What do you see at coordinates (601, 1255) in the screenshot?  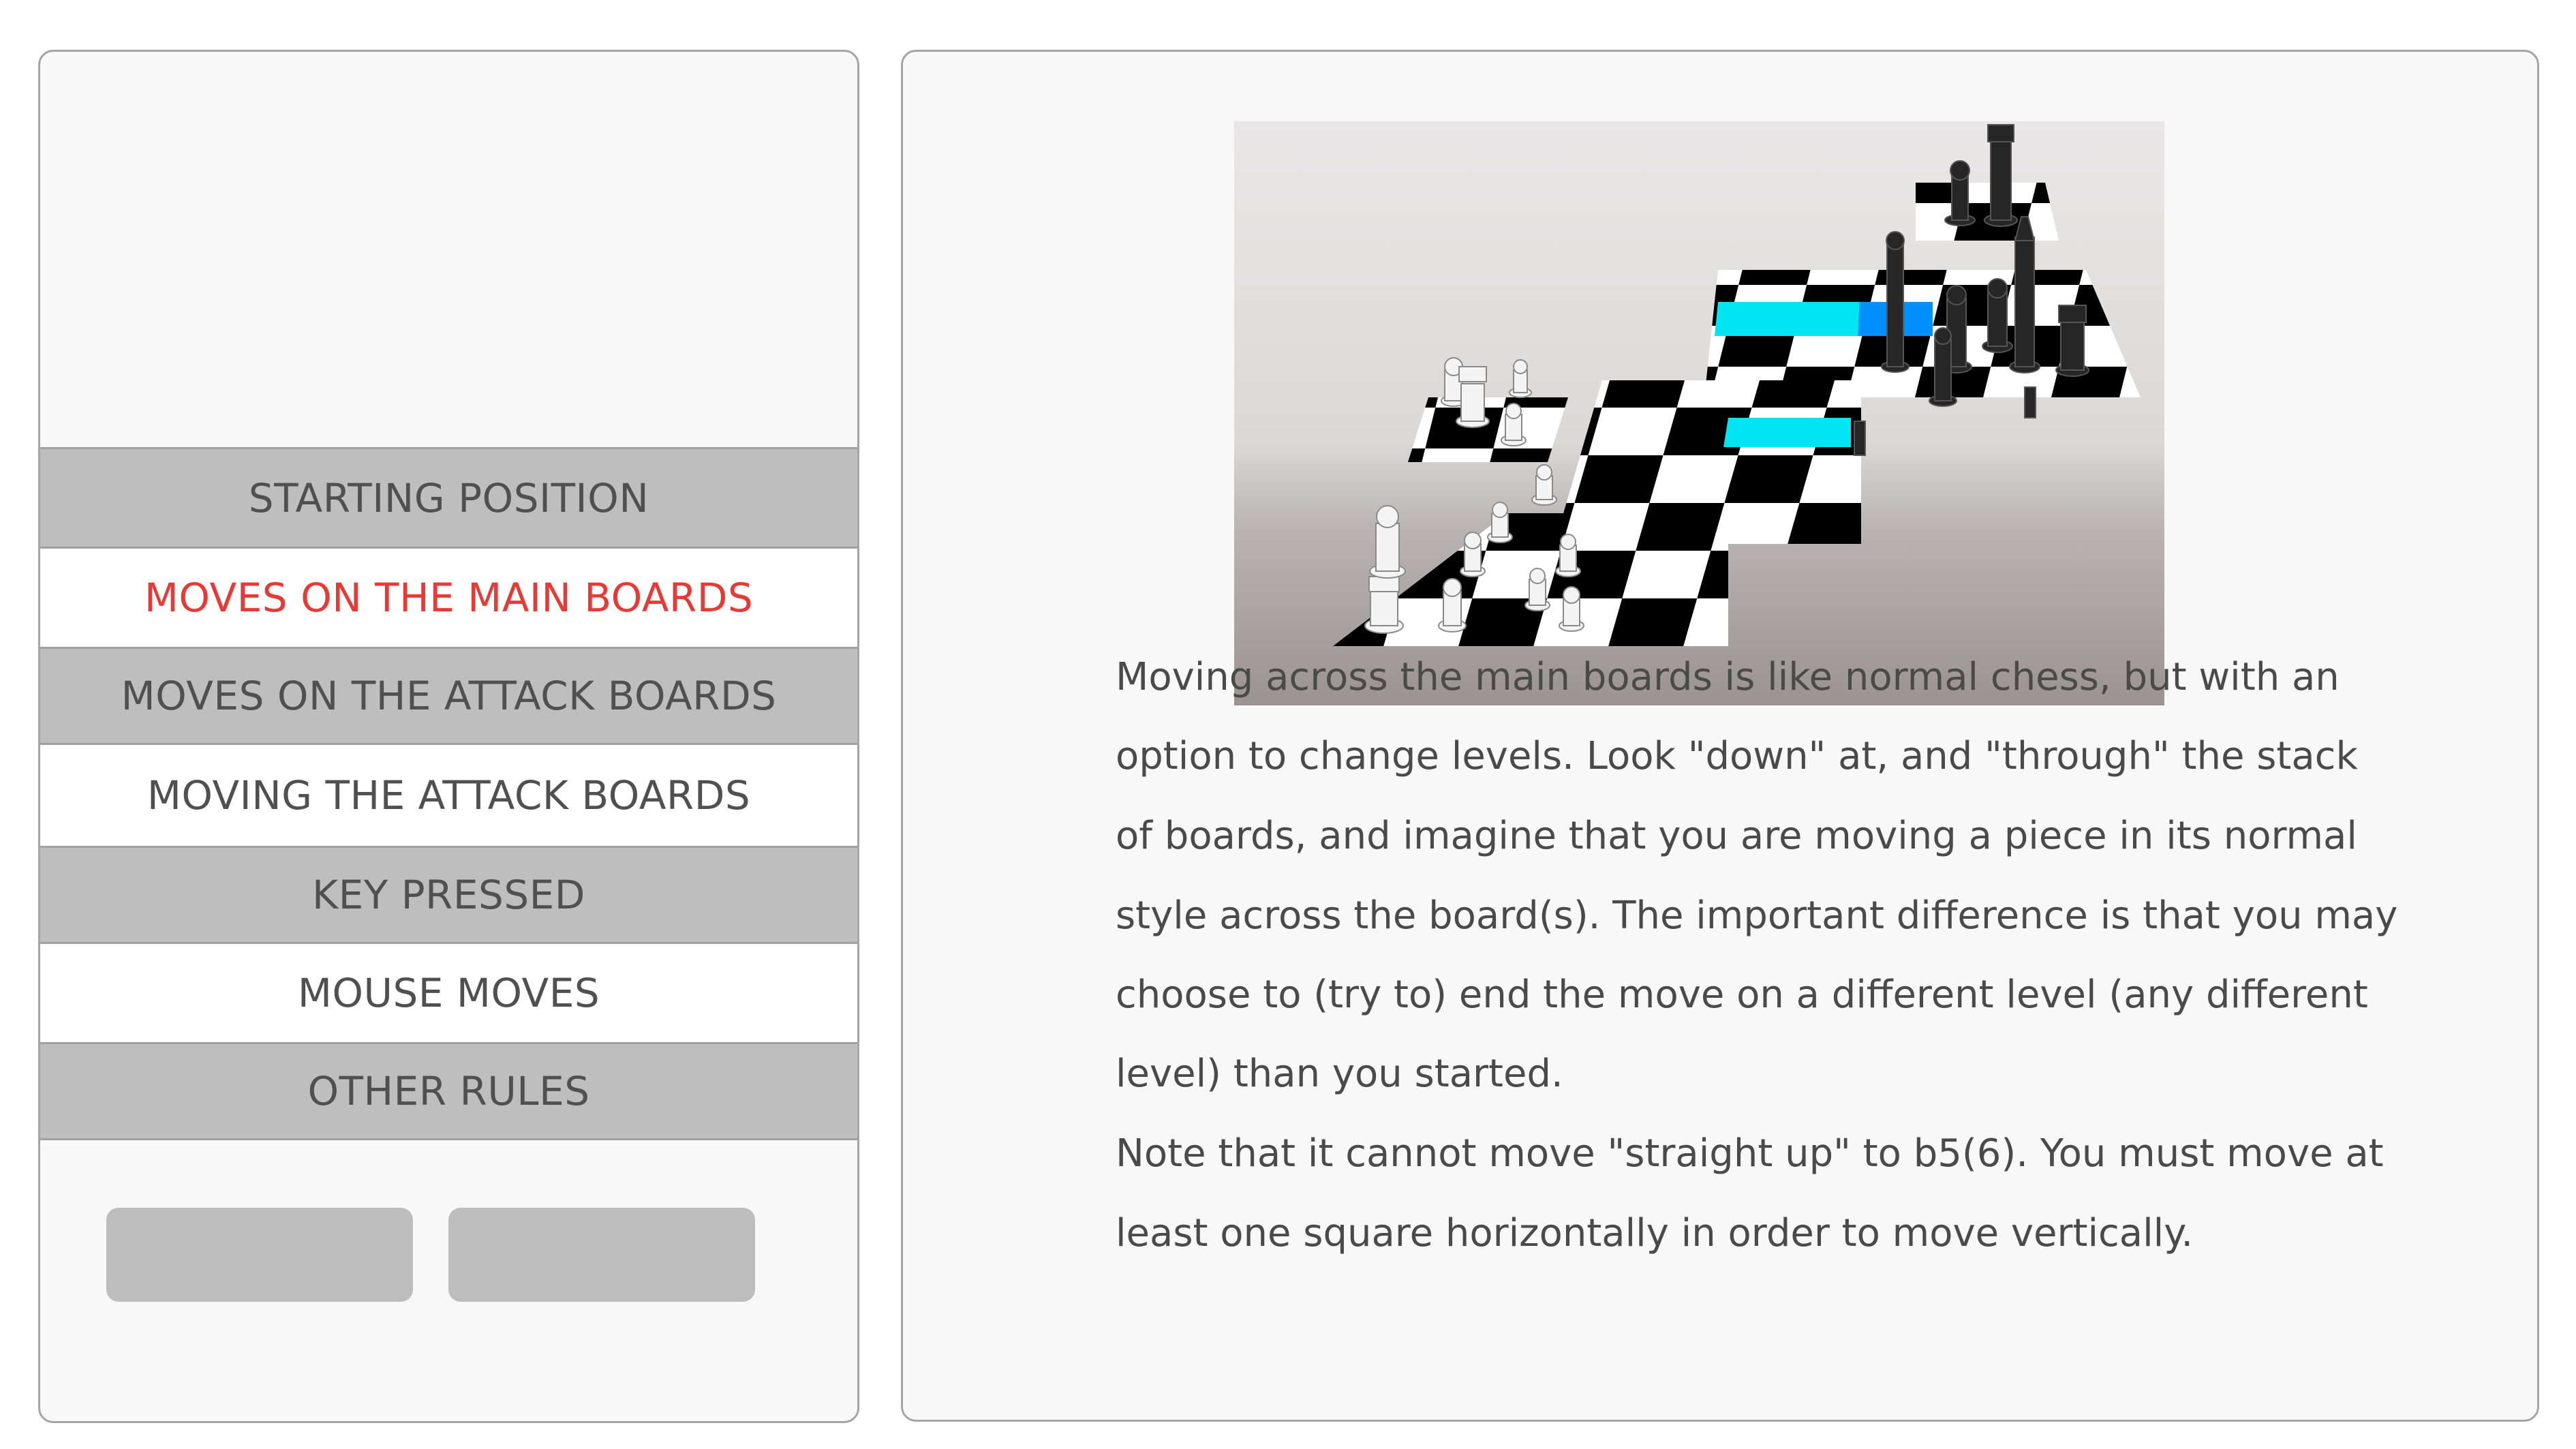 I see `next-button` at bounding box center [601, 1255].